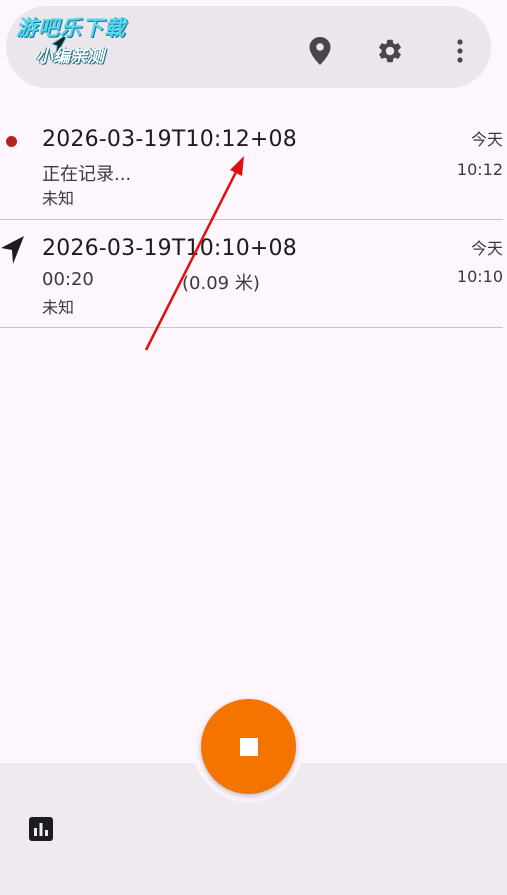 Image resolution: width=507 pixels, height=895 pixels. Describe the element at coordinates (390, 51) in the screenshot. I see `gear-icon` at that location.